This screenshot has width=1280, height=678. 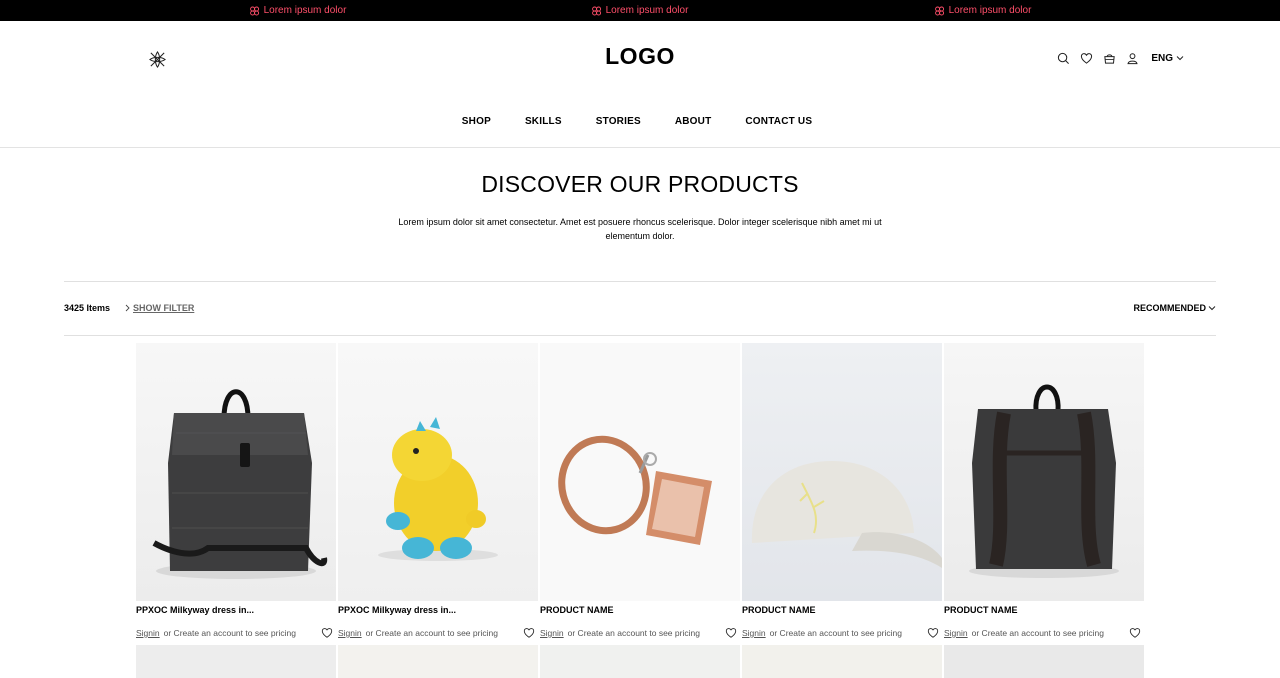 I want to click on header-divider, so click(x=640, y=147).